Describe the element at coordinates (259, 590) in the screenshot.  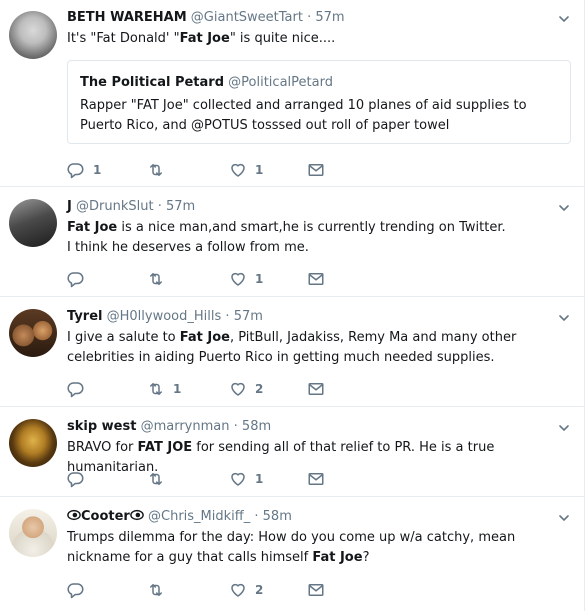
I see `like-count: 2` at that location.